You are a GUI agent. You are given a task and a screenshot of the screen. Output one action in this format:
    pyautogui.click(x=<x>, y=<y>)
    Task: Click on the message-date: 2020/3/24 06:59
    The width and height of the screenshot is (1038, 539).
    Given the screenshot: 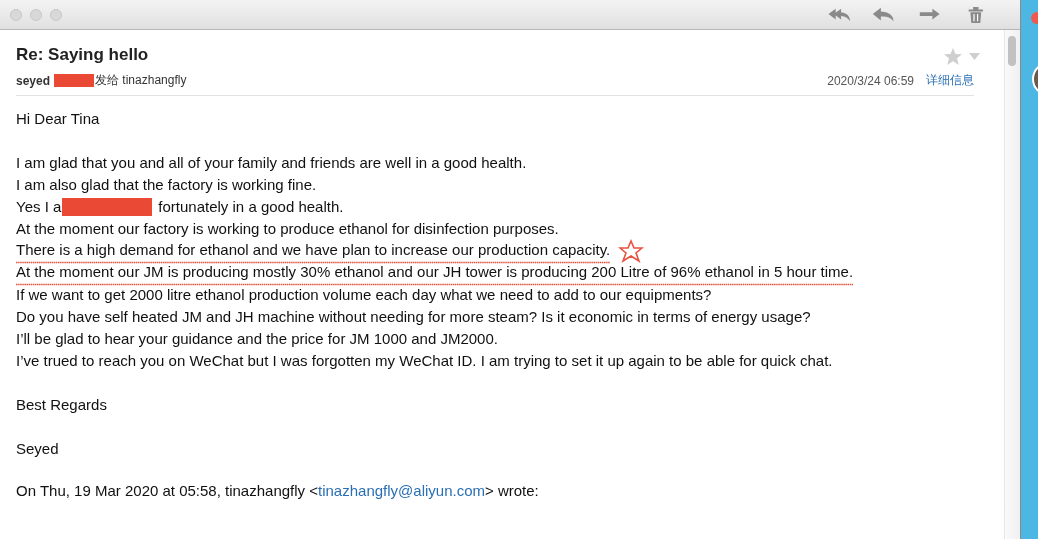 What is the action you would take?
    pyautogui.click(x=870, y=80)
    